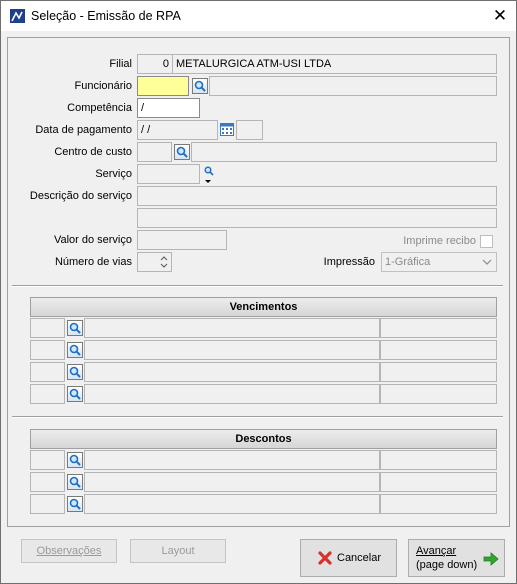 The image size is (517, 584). What do you see at coordinates (436, 551) in the screenshot?
I see `avancar-label: Avançar` at bounding box center [436, 551].